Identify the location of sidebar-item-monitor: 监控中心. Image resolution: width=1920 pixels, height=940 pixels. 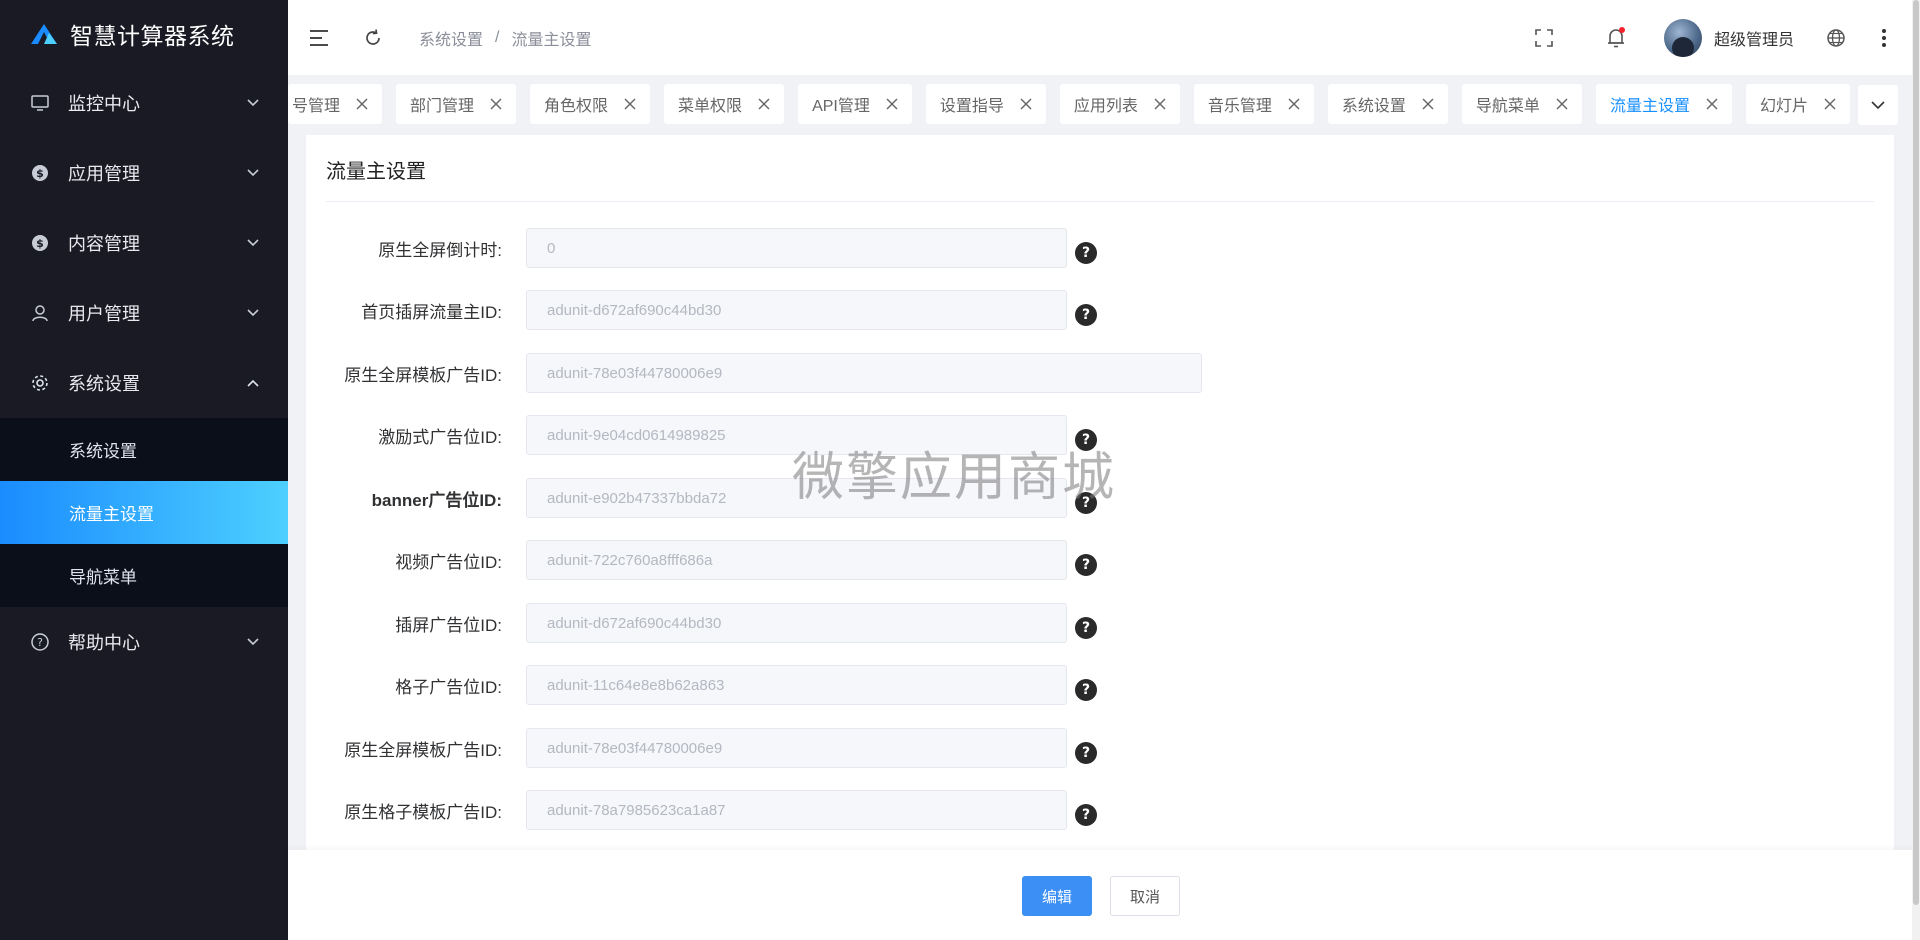
(144, 103).